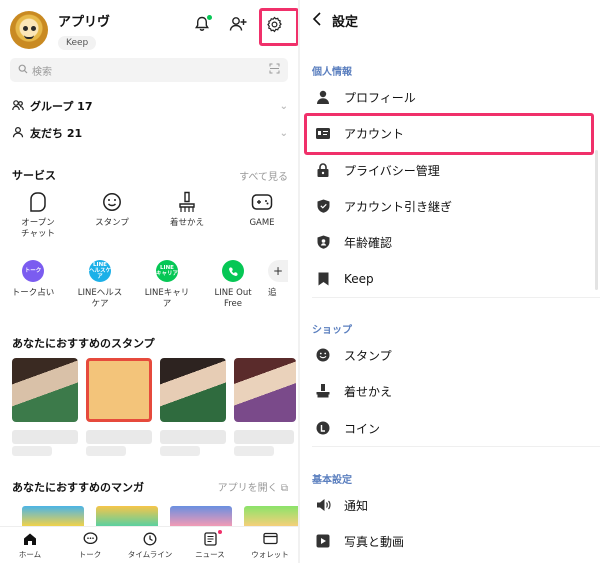 The height and width of the screenshot is (563, 600). Describe the element at coordinates (332, 72) in the screenshot. I see `section-personal-info: 個人情報` at that location.